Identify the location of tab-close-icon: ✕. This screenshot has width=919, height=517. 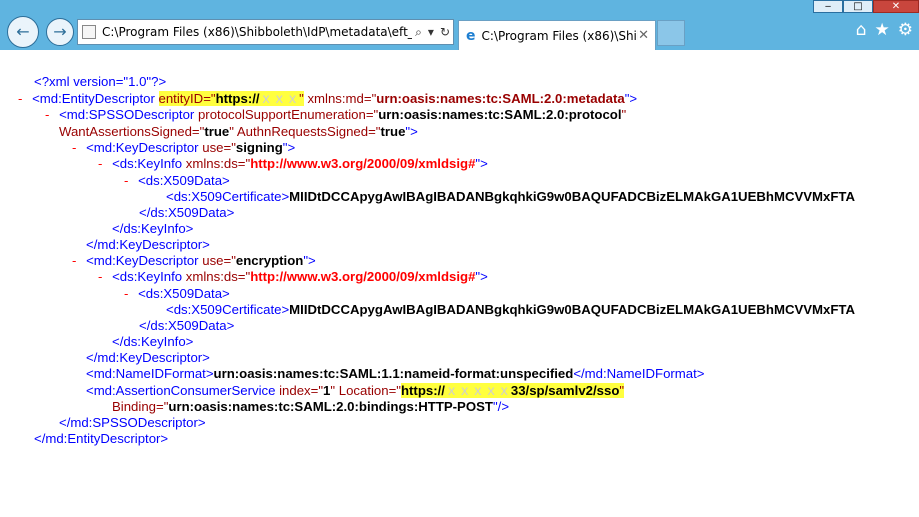
(643, 35).